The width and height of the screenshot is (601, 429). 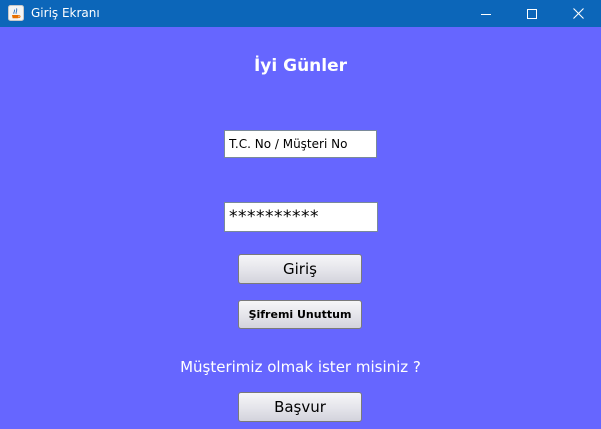 I want to click on greeting-heading: İyi Günler, so click(x=300, y=66).